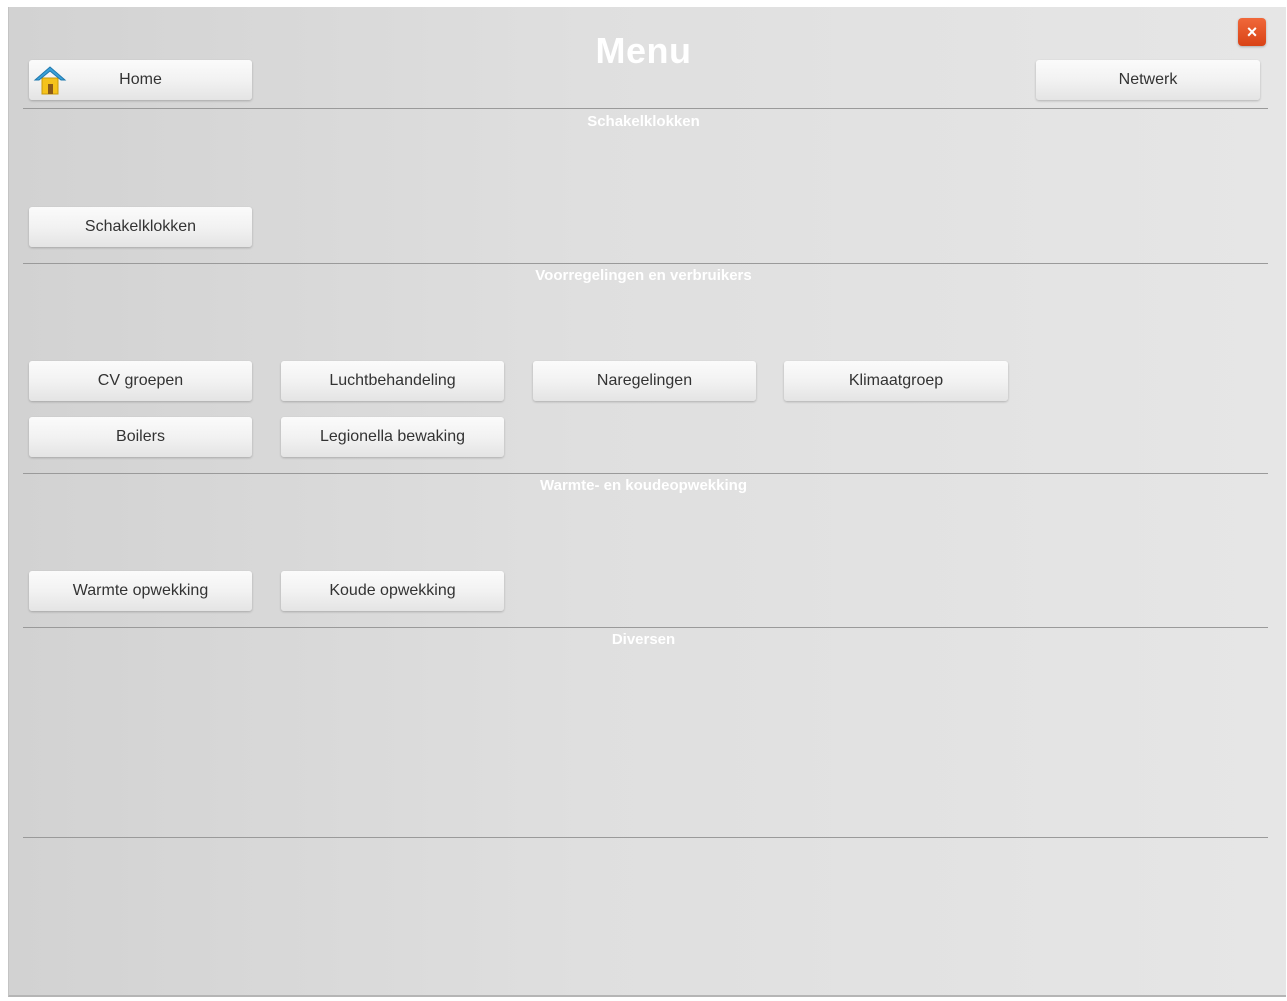  What do you see at coordinates (392, 381) in the screenshot?
I see `luchtbehandeling-button: Luchtbehandeling` at bounding box center [392, 381].